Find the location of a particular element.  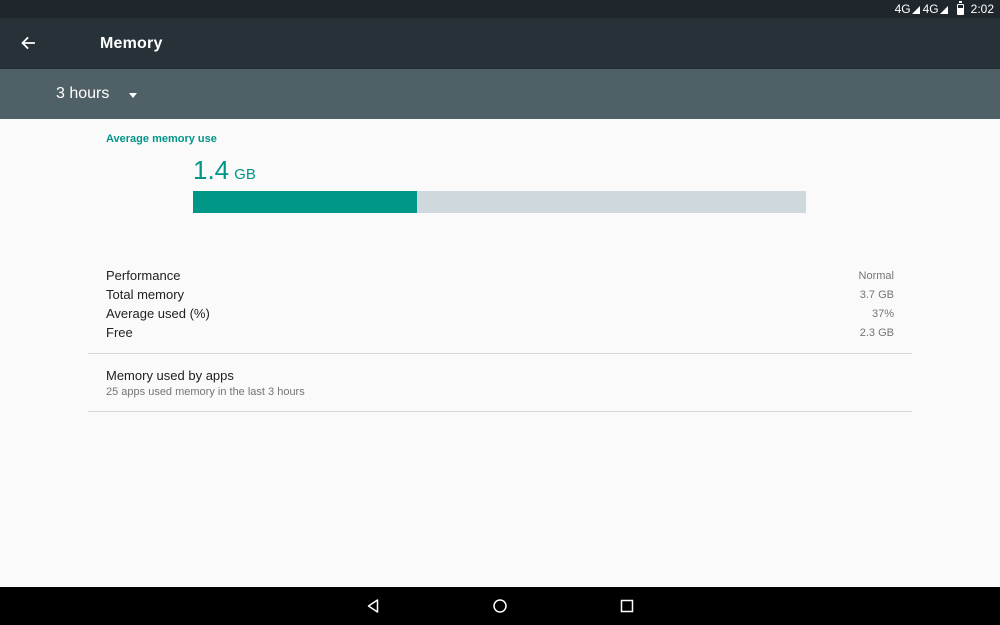

status-clock: 2:02 is located at coordinates (982, 9).